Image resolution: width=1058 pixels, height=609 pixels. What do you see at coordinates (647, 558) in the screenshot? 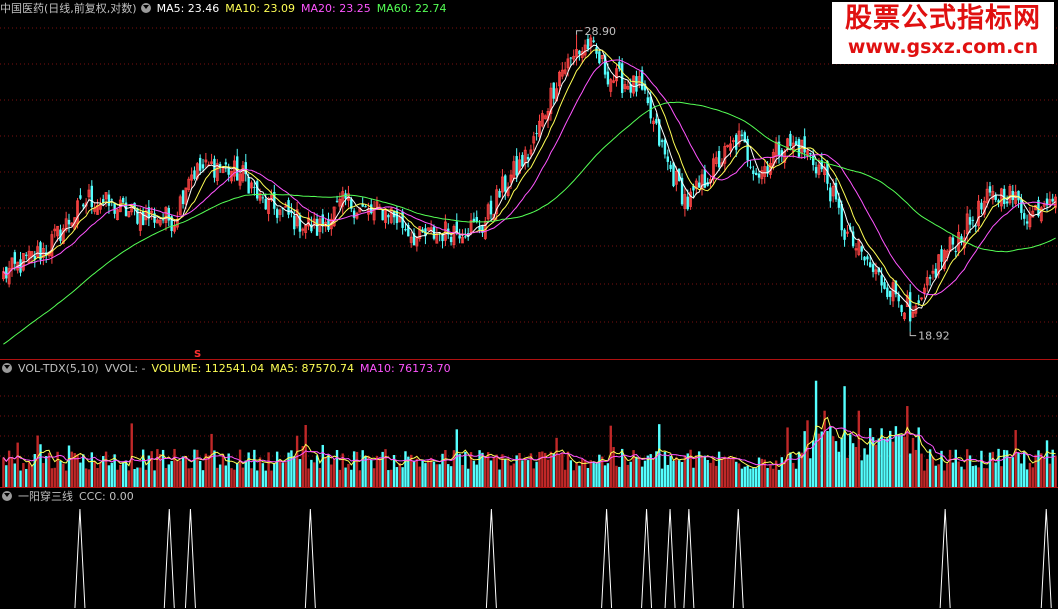
I see `ccc-signal` at bounding box center [647, 558].